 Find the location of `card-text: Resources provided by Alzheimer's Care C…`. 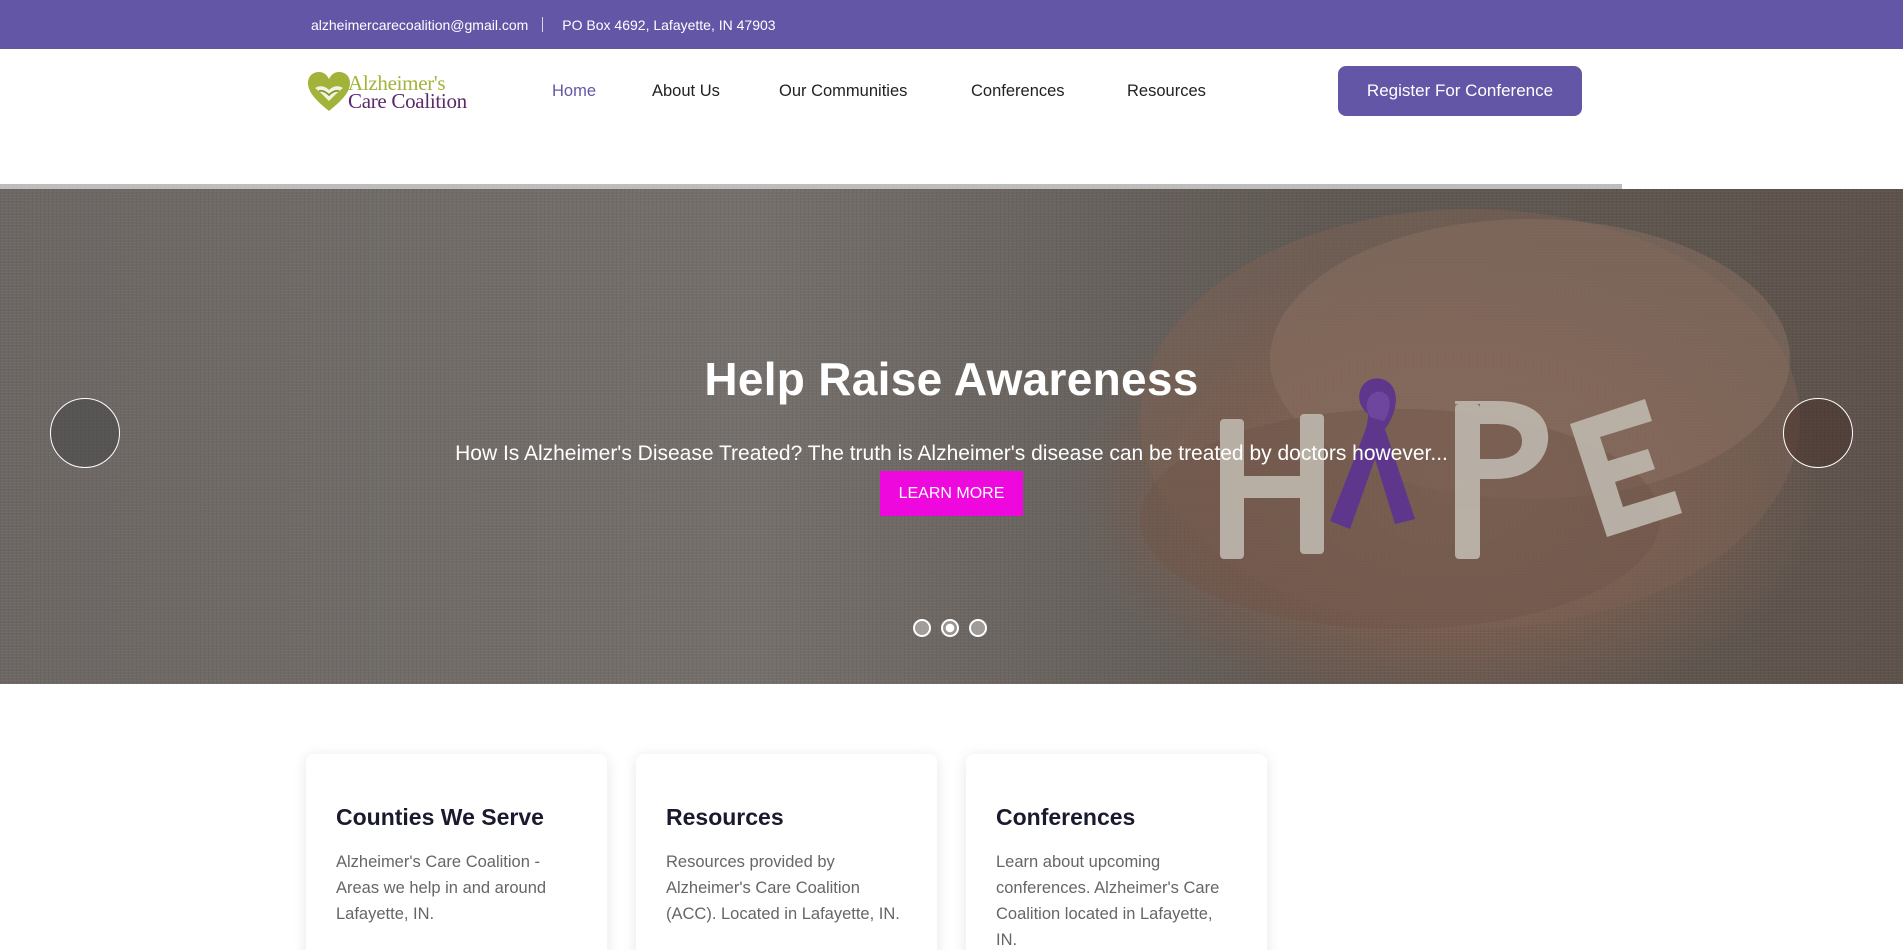

card-text: Resources provided by Alzheimer's Care C… is located at coordinates (783, 888).